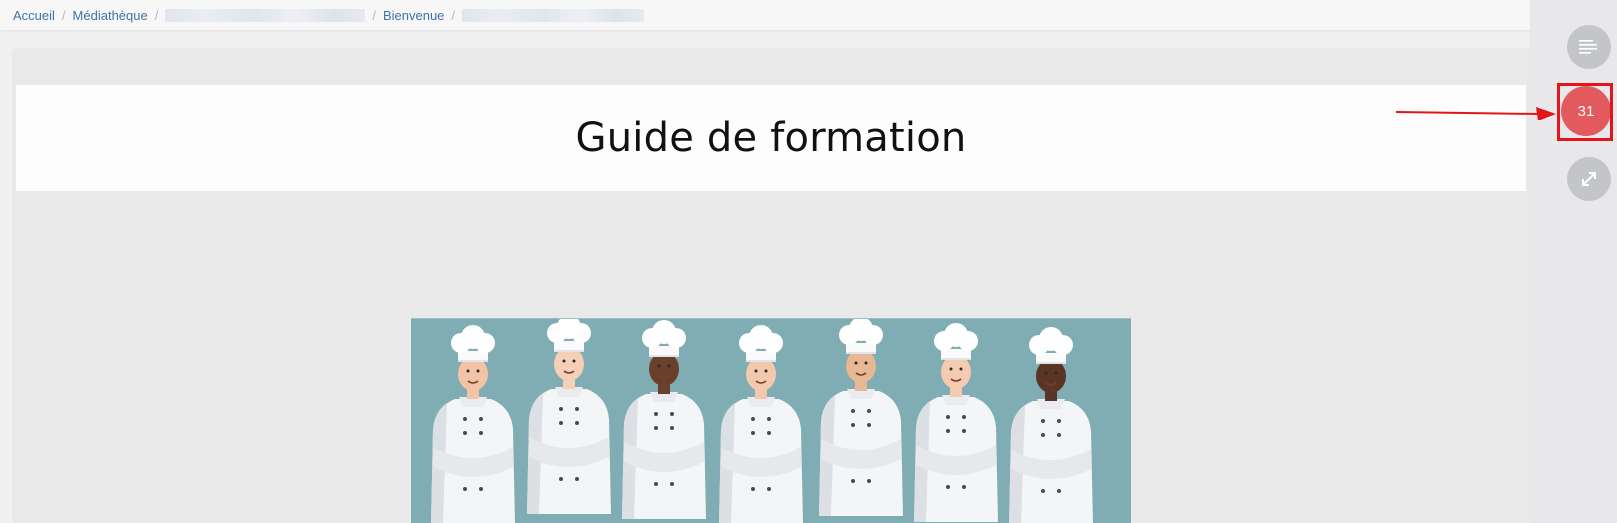 The height and width of the screenshot is (523, 1617). I want to click on page-title: Guide de formation, so click(771, 138).